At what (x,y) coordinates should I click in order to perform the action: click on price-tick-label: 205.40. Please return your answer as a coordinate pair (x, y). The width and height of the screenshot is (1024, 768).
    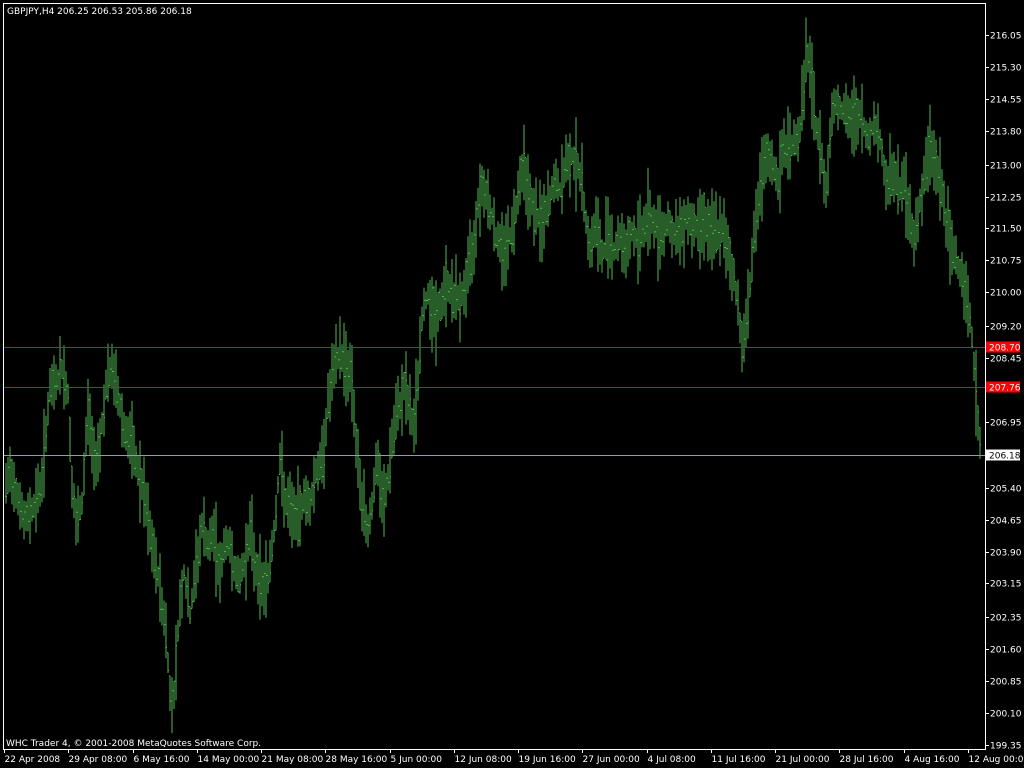
    Looking at the image, I should click on (1006, 490).